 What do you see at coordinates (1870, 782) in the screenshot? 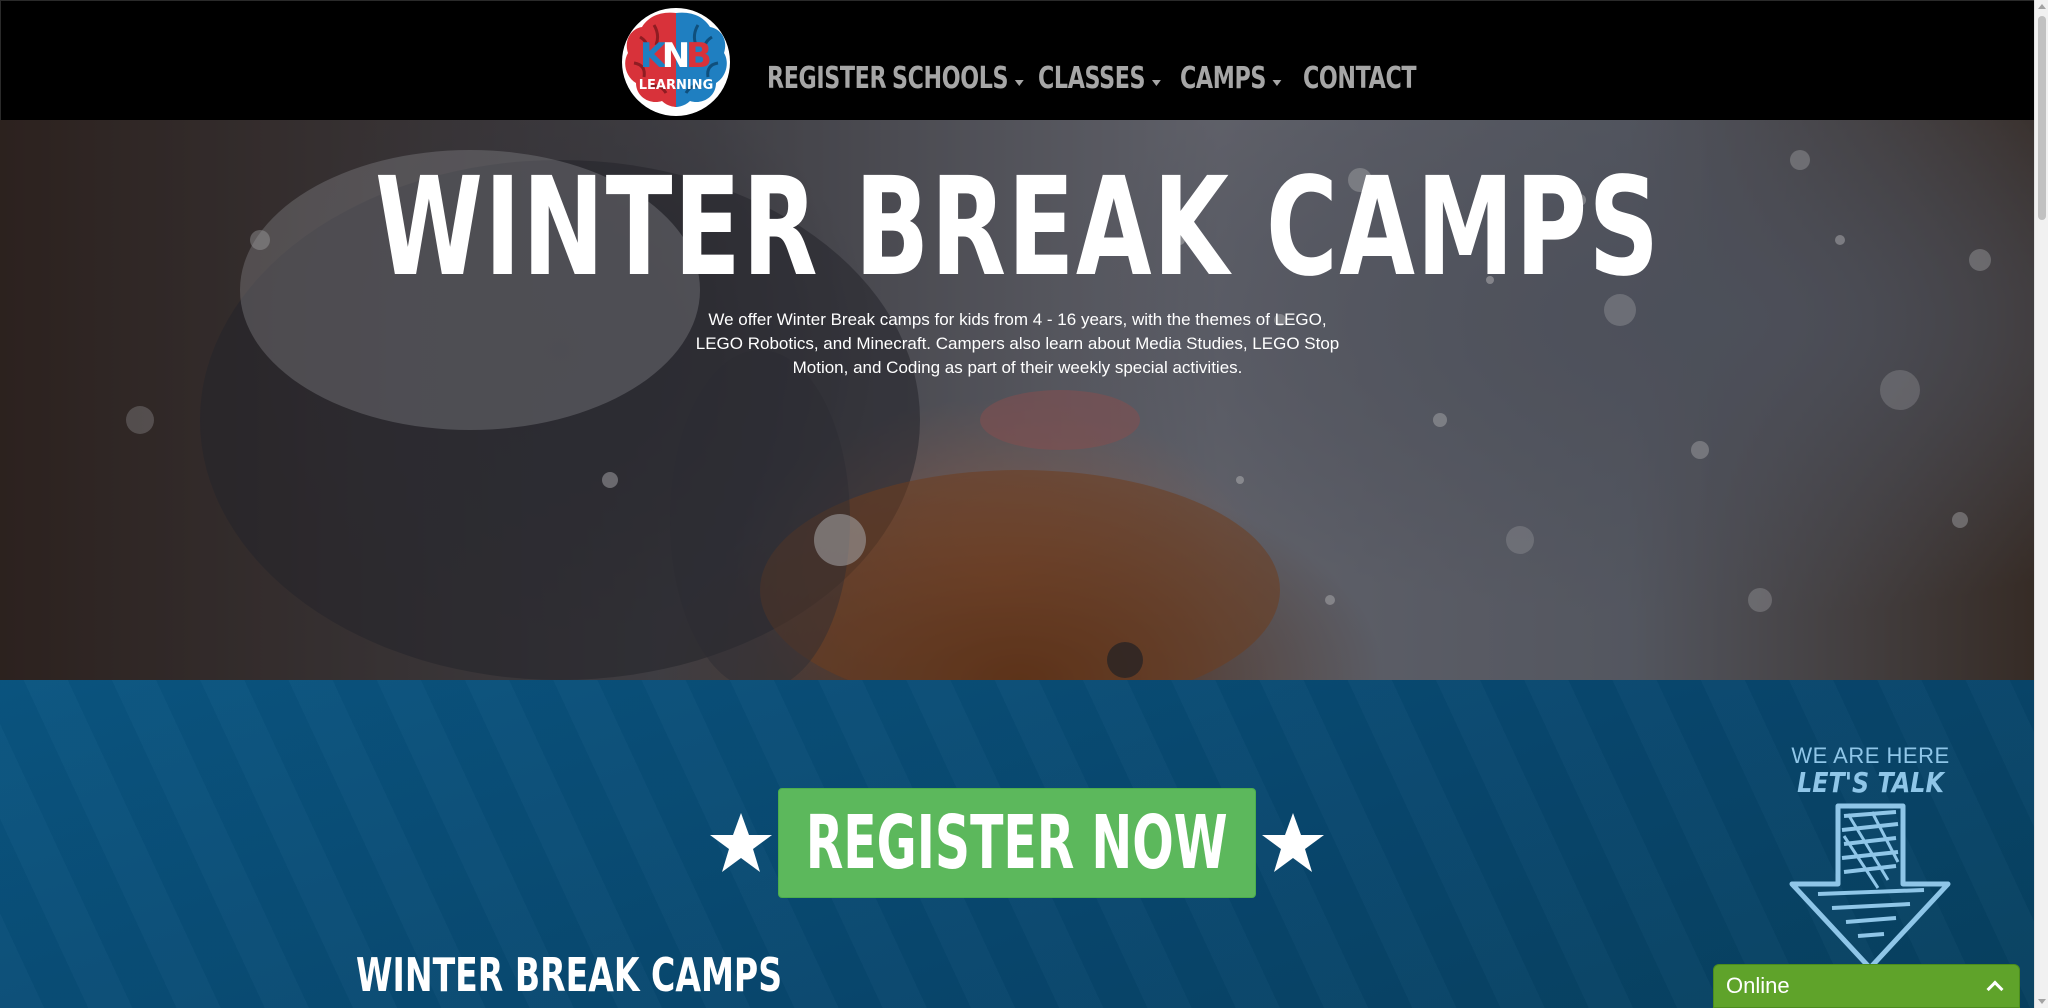
I see `talk-line-2: LET'S TALK` at bounding box center [1870, 782].